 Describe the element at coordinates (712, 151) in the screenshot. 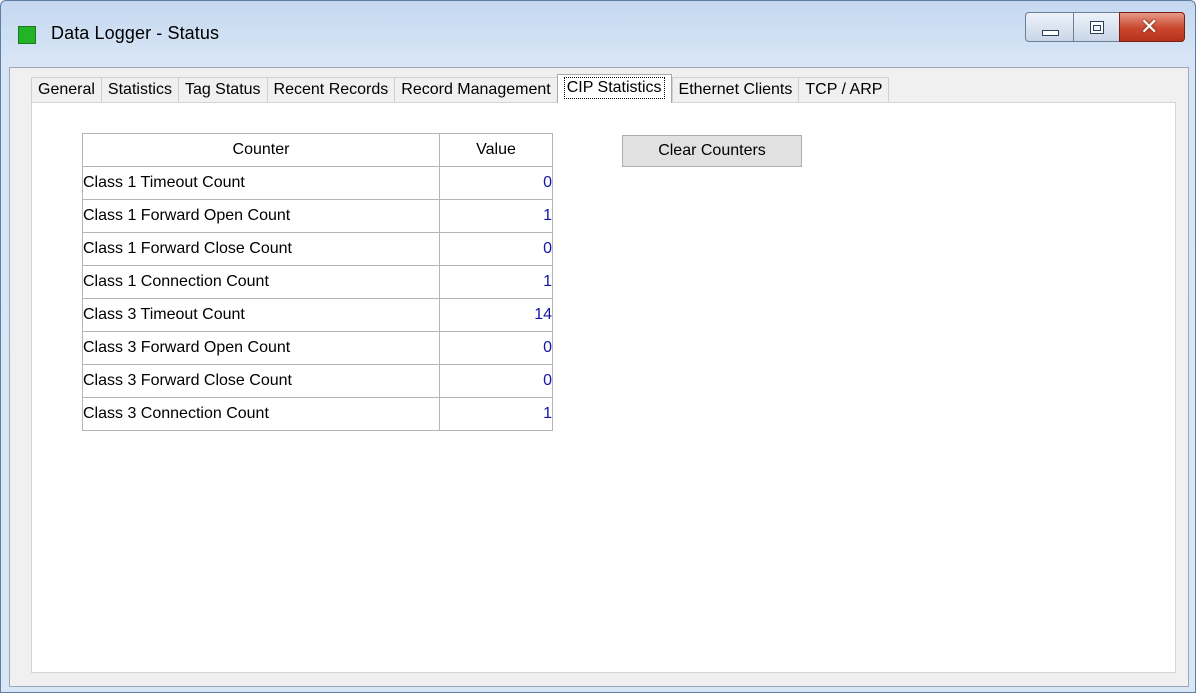

I see `clear-counters-button: Clear Counters` at that location.